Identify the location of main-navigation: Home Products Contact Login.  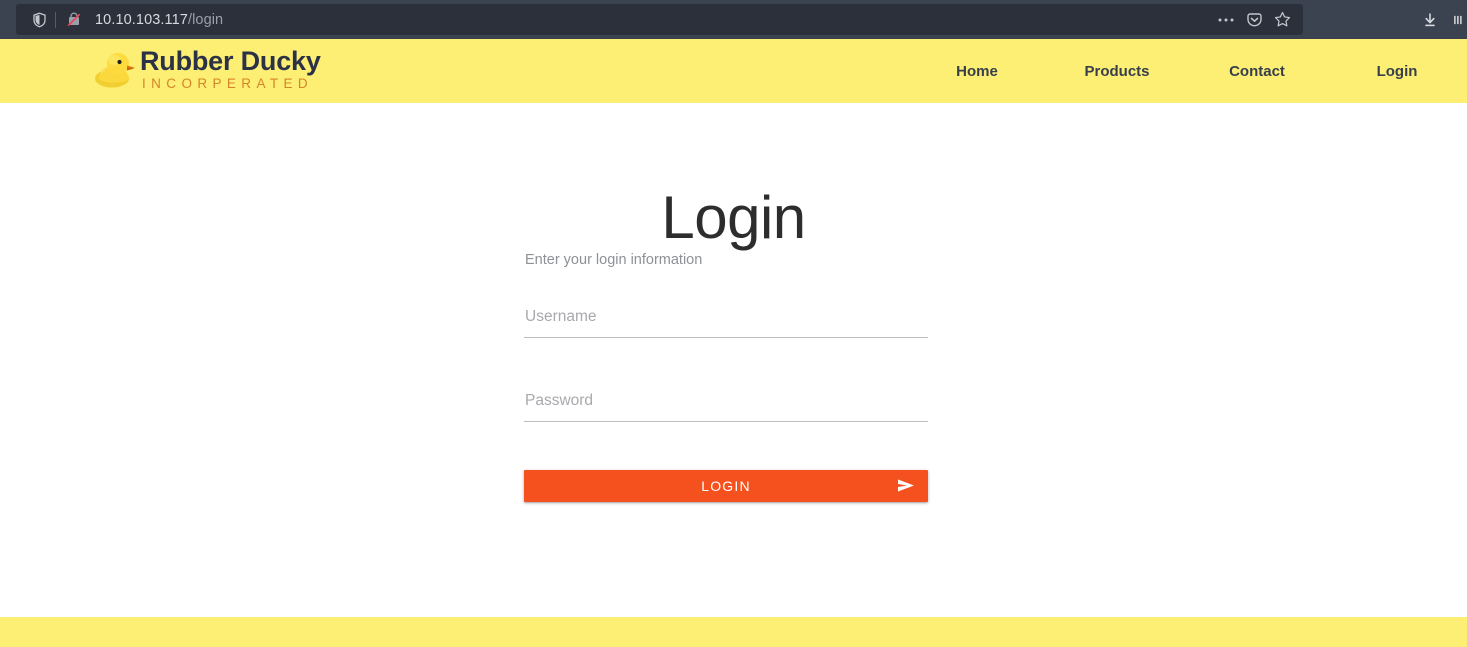
(1187, 71).